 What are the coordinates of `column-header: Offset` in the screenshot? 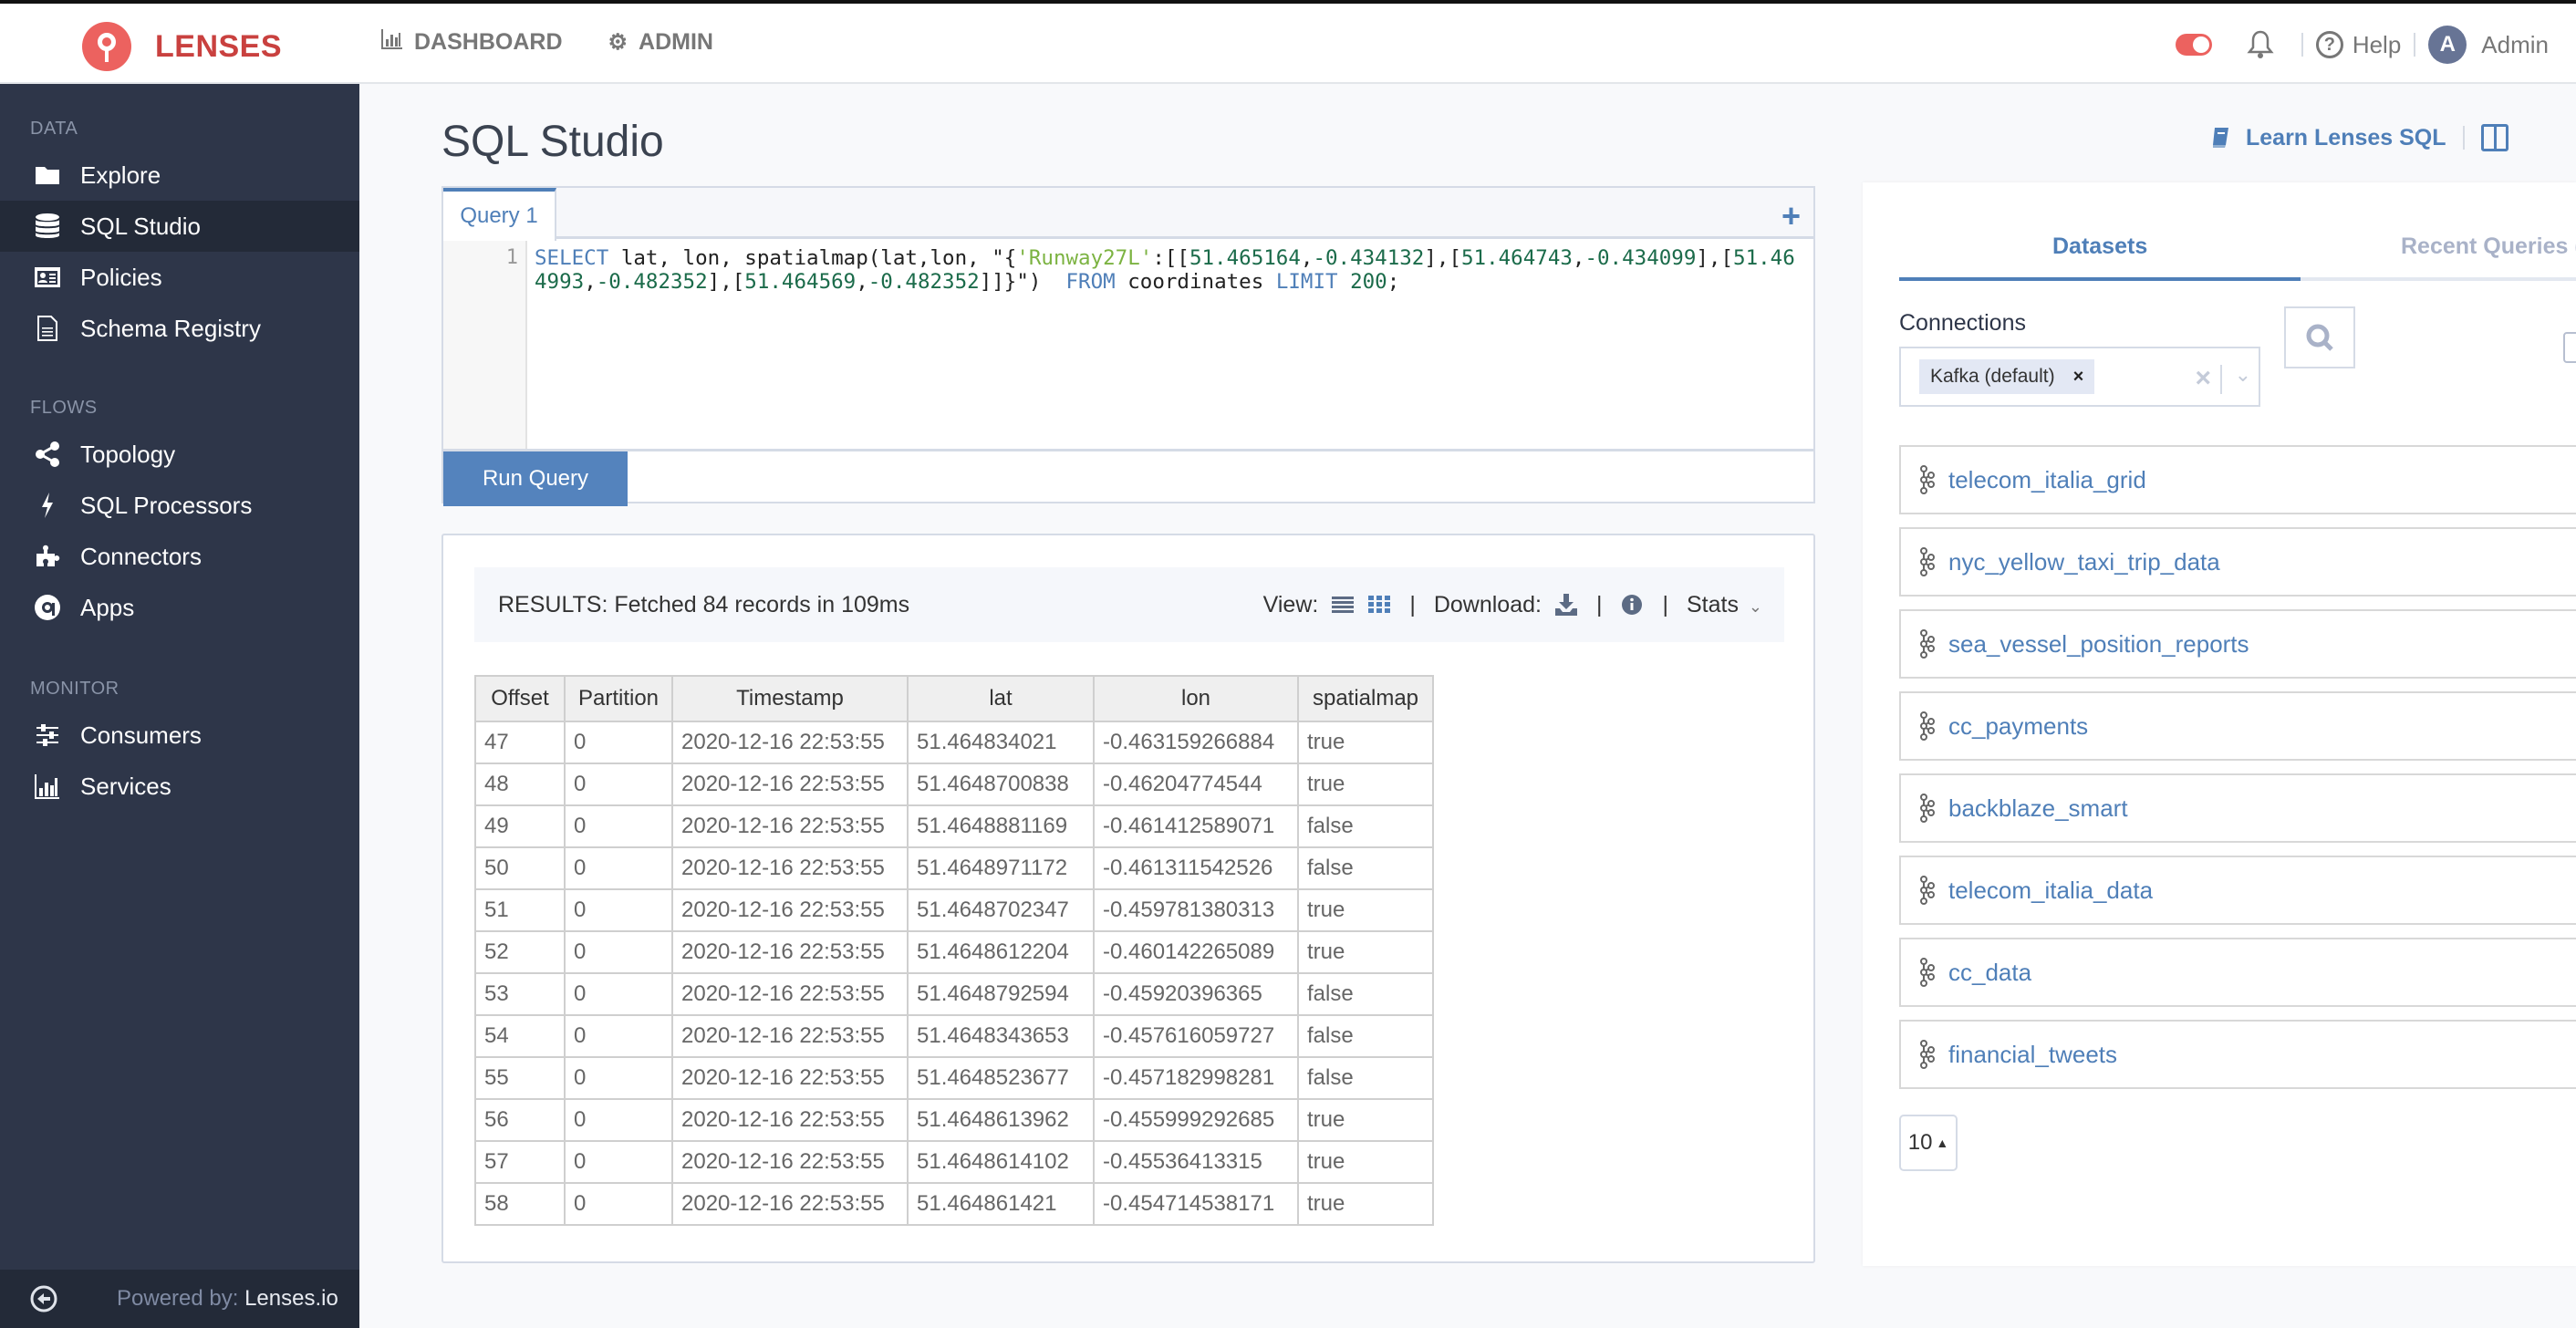 It's located at (520, 698).